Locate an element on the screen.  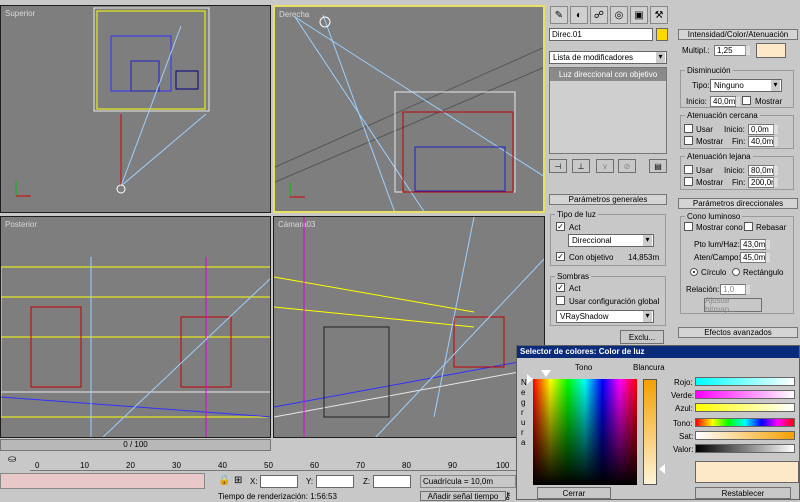
modify-tab-icon: ◐ is located at coordinates (579, 15).